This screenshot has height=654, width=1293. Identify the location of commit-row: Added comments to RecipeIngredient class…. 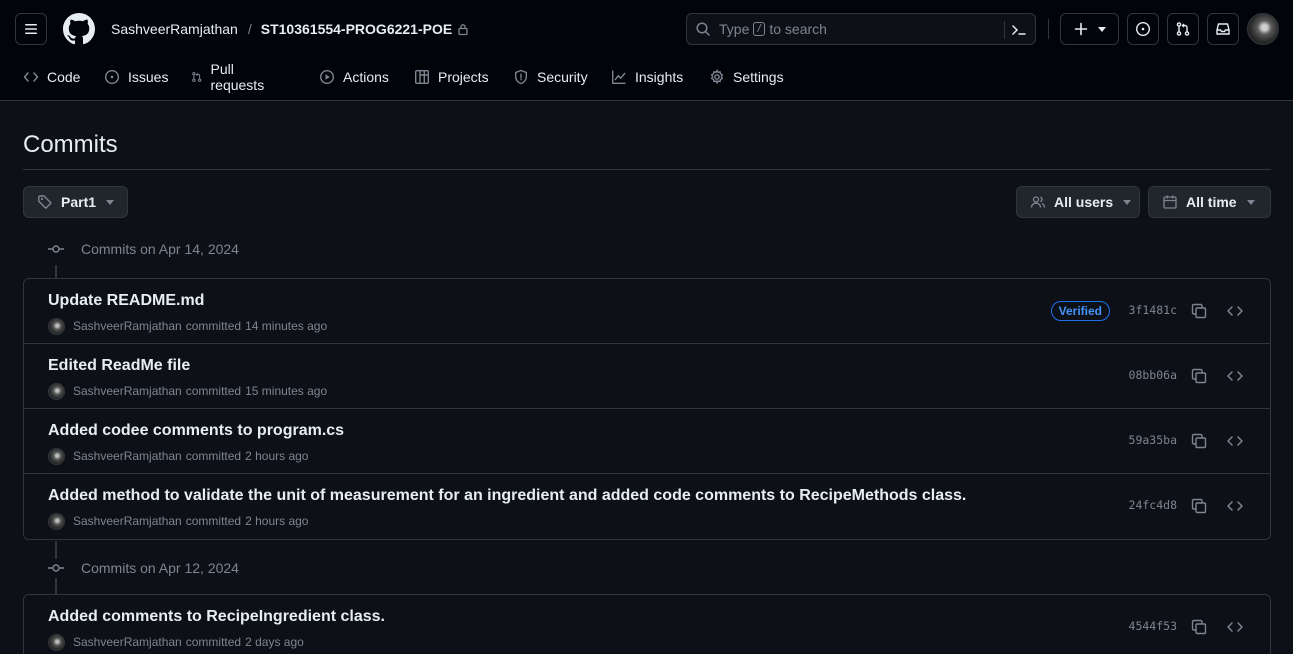
(647, 624).